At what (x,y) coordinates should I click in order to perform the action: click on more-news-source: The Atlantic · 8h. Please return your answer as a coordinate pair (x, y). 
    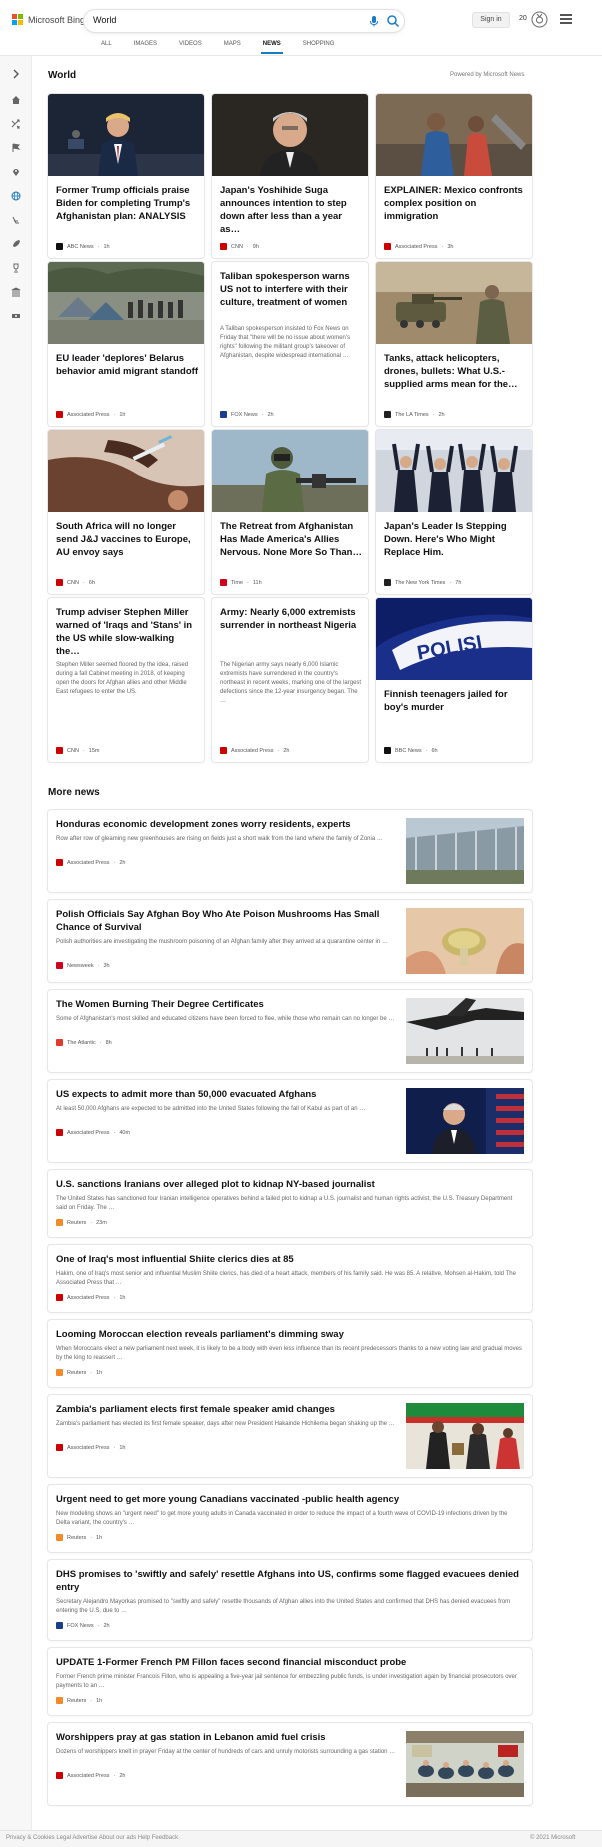
    Looking at the image, I should click on (84, 1042).